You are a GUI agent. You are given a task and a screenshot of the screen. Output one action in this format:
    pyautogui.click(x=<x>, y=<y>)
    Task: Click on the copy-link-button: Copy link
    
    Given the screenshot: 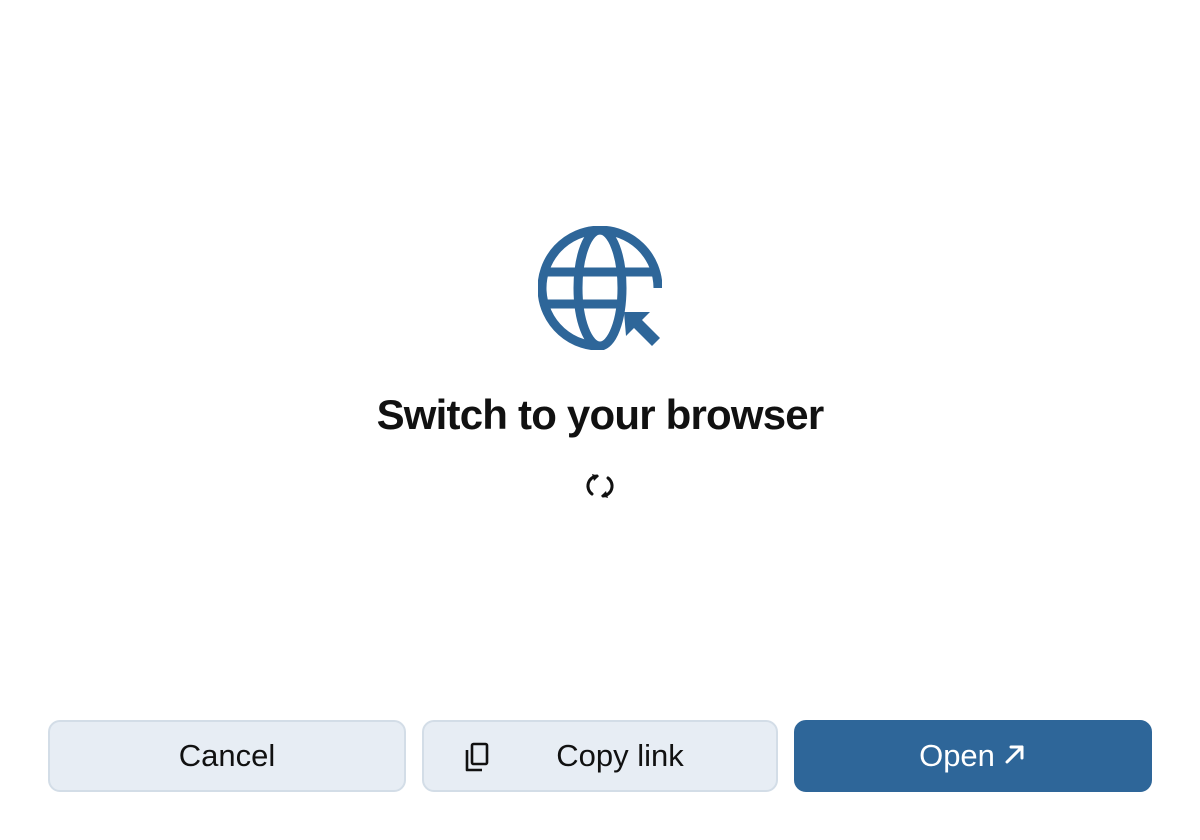 What is the action you would take?
    pyautogui.click(x=600, y=756)
    